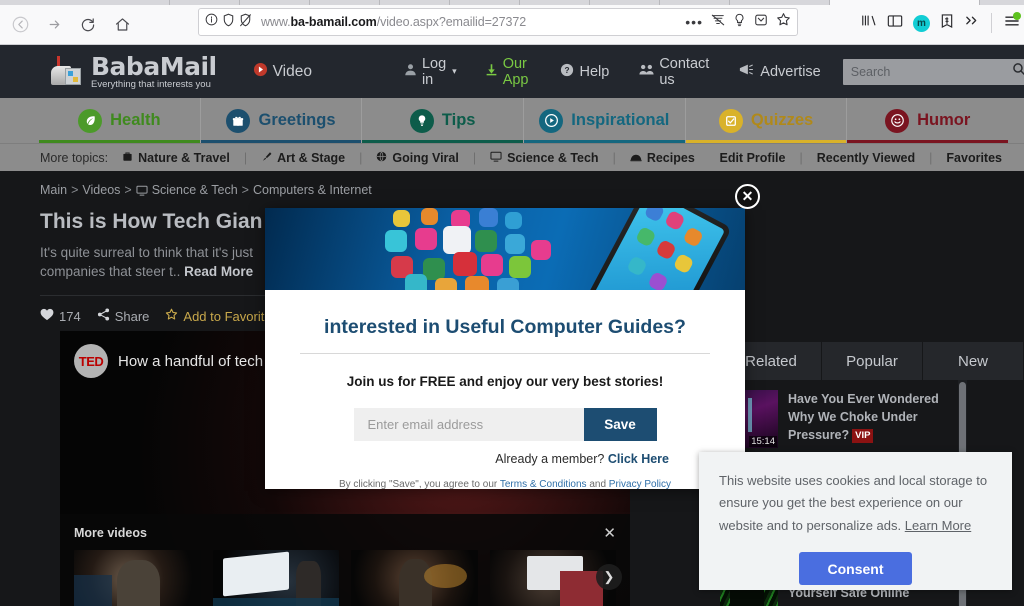 The width and height of the screenshot is (1024, 606). I want to click on consent-button: Consent, so click(855, 569).